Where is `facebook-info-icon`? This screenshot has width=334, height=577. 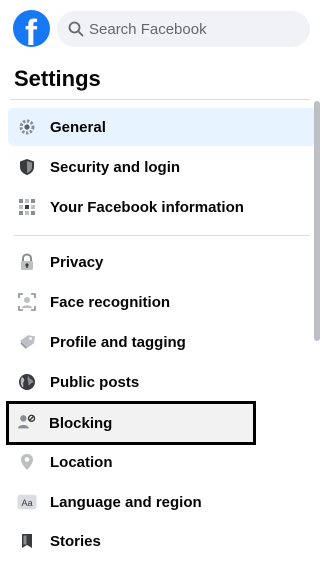
facebook-info-icon is located at coordinates (27, 207).